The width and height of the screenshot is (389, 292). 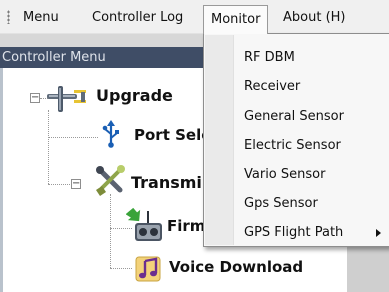 I want to click on menu-item-rf-dbm: RF DBM, so click(x=269, y=58).